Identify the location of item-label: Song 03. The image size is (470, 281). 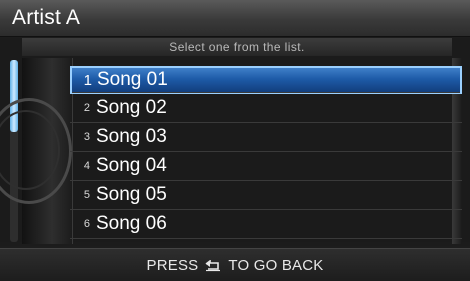
(131, 136).